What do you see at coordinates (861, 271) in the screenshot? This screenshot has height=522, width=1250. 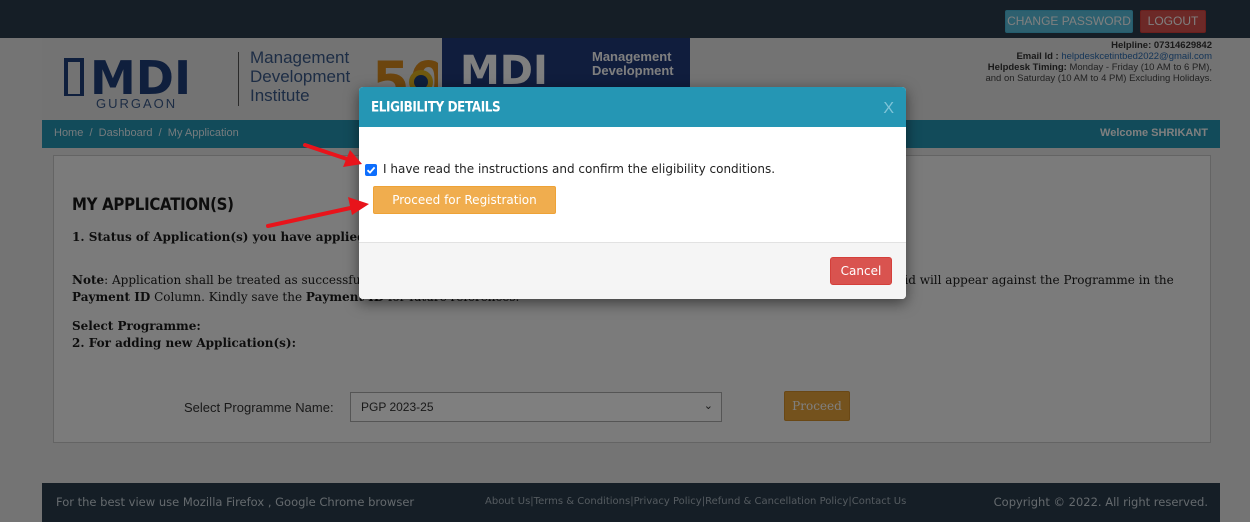 I see `cancel-button: Cancel` at bounding box center [861, 271].